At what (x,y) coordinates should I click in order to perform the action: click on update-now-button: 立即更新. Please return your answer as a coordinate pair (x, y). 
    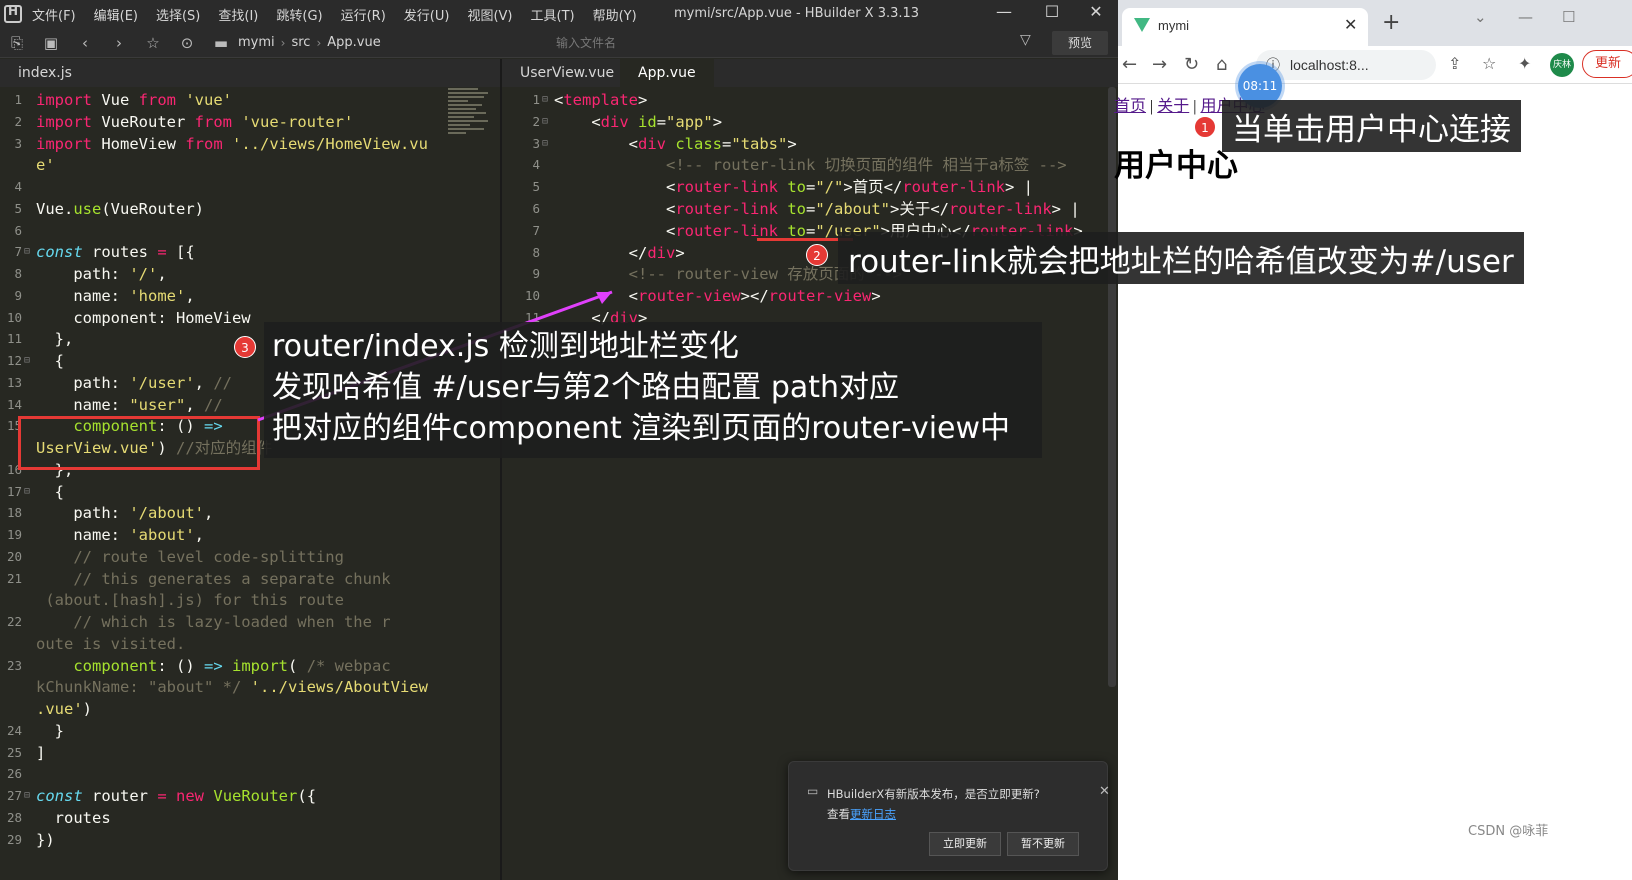
    Looking at the image, I should click on (965, 844).